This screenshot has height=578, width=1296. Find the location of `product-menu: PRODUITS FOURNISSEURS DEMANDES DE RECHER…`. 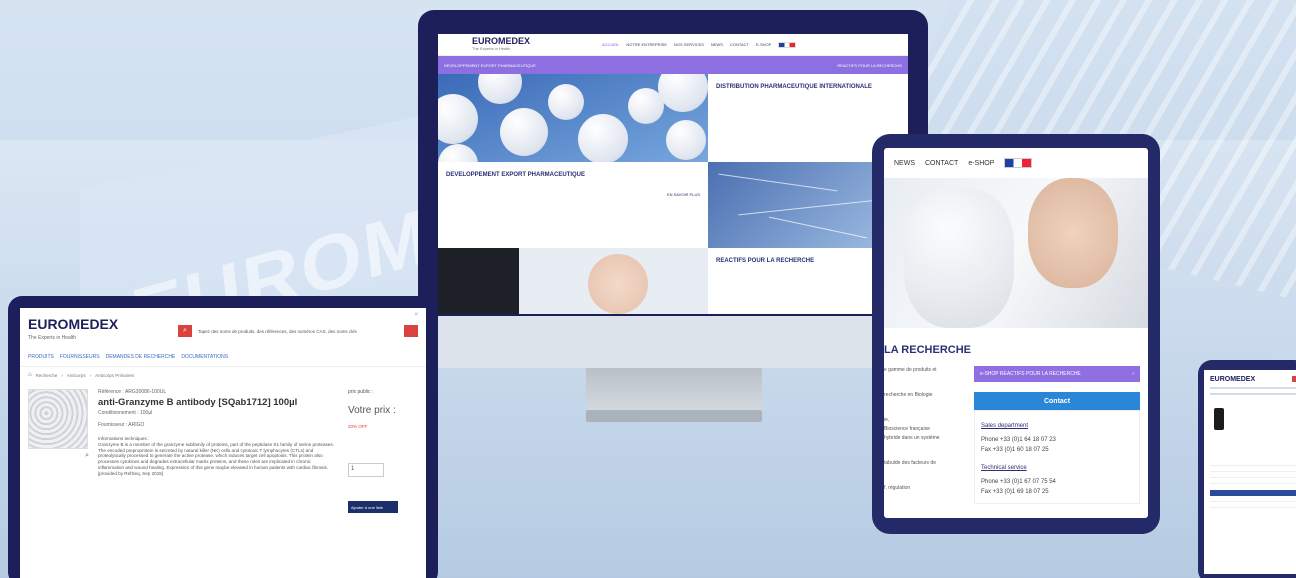

product-menu: PRODUITS FOURNISSEURS DEMANDES DE RECHER… is located at coordinates (223, 357).